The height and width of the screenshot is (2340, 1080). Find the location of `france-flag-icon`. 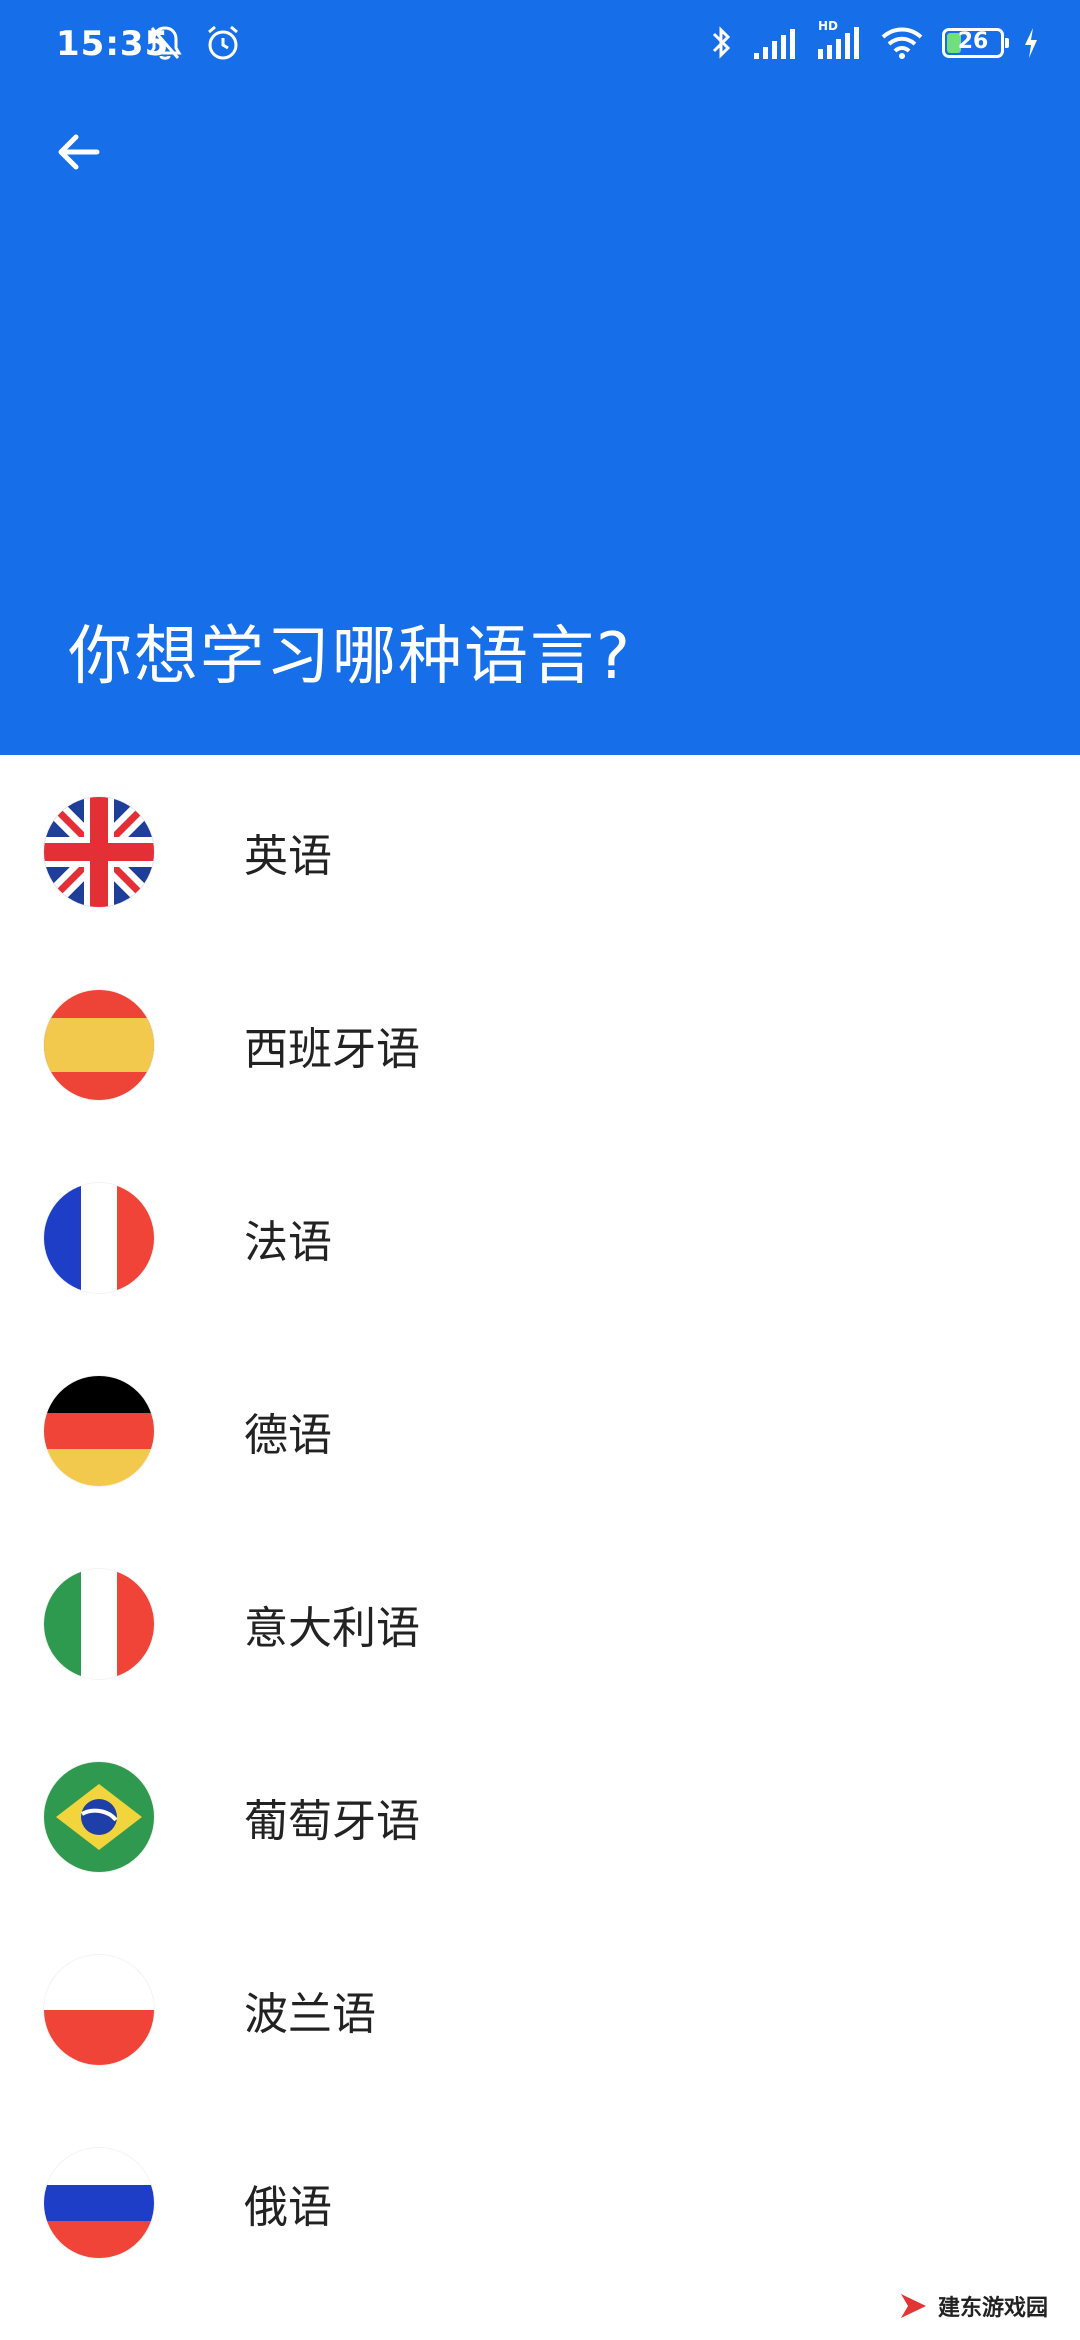

france-flag-icon is located at coordinates (99, 1237).